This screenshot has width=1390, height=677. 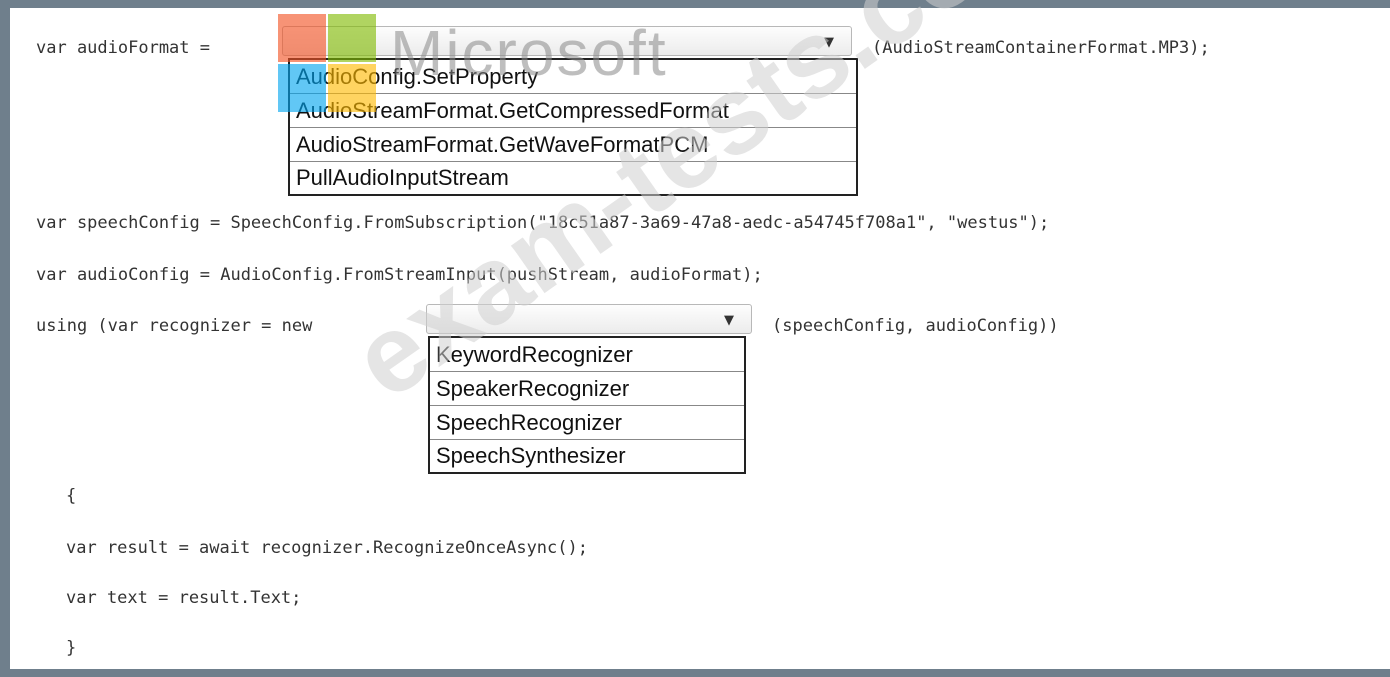 I want to click on microsoft-logo-watermark, so click(x=328, y=64).